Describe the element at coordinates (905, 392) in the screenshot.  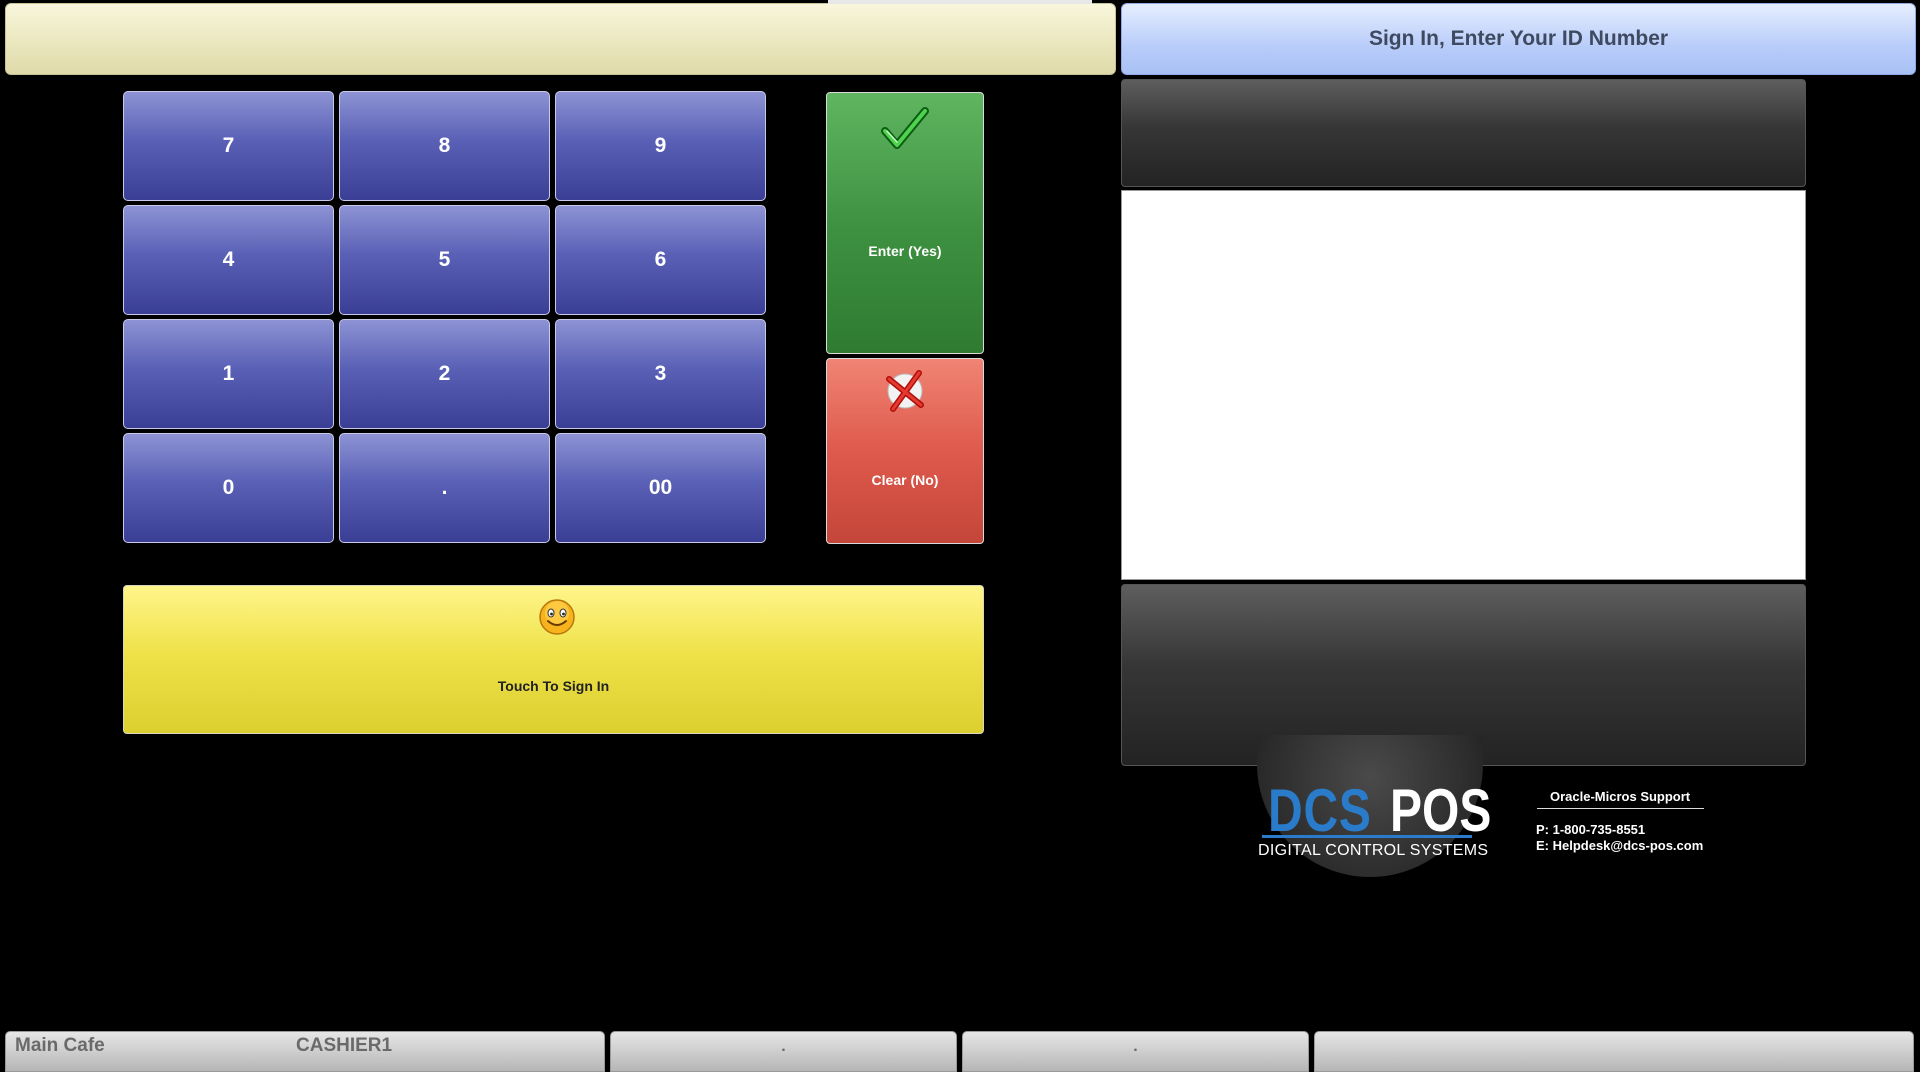
I see `x-mark-icon` at that location.